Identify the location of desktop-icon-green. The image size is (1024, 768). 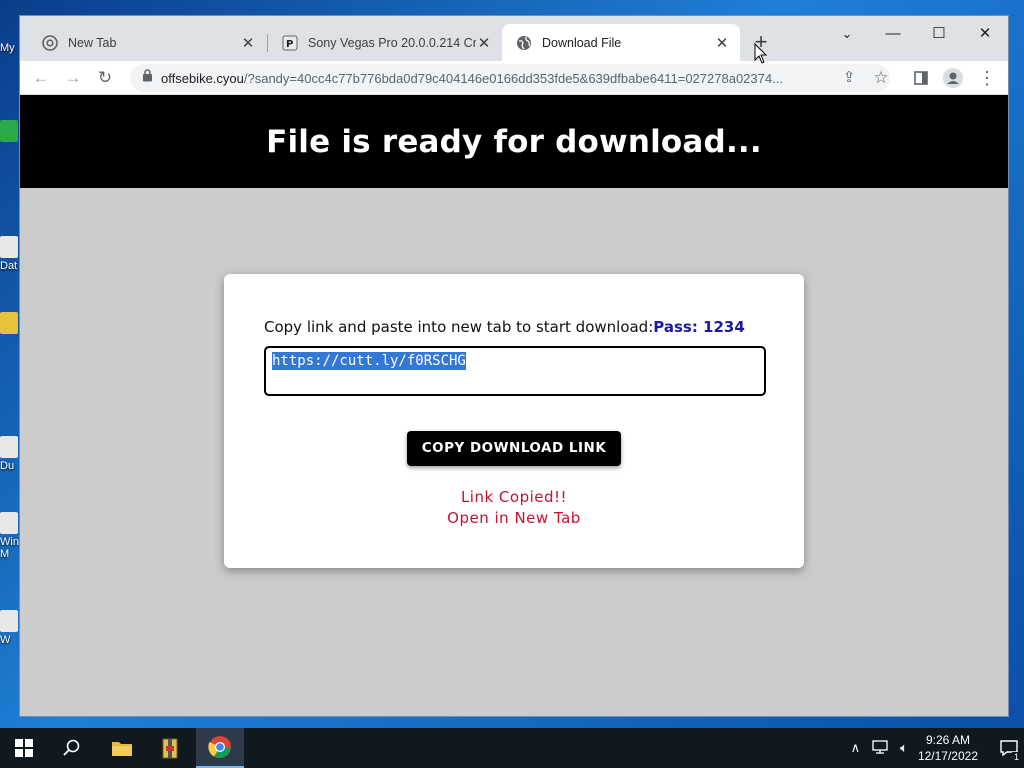
(10, 132).